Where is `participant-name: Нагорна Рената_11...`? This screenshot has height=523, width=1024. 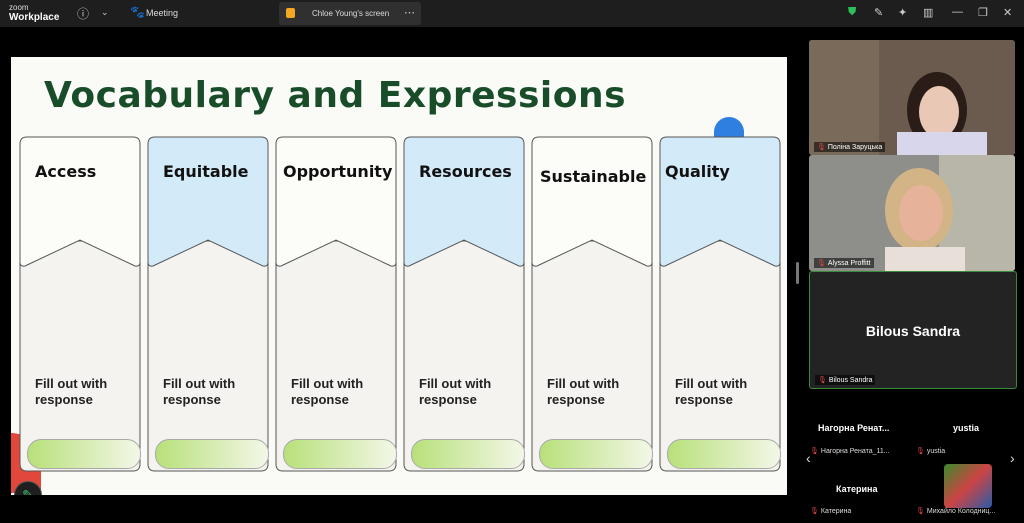 participant-name: Нагорна Рената_11... is located at coordinates (855, 451).